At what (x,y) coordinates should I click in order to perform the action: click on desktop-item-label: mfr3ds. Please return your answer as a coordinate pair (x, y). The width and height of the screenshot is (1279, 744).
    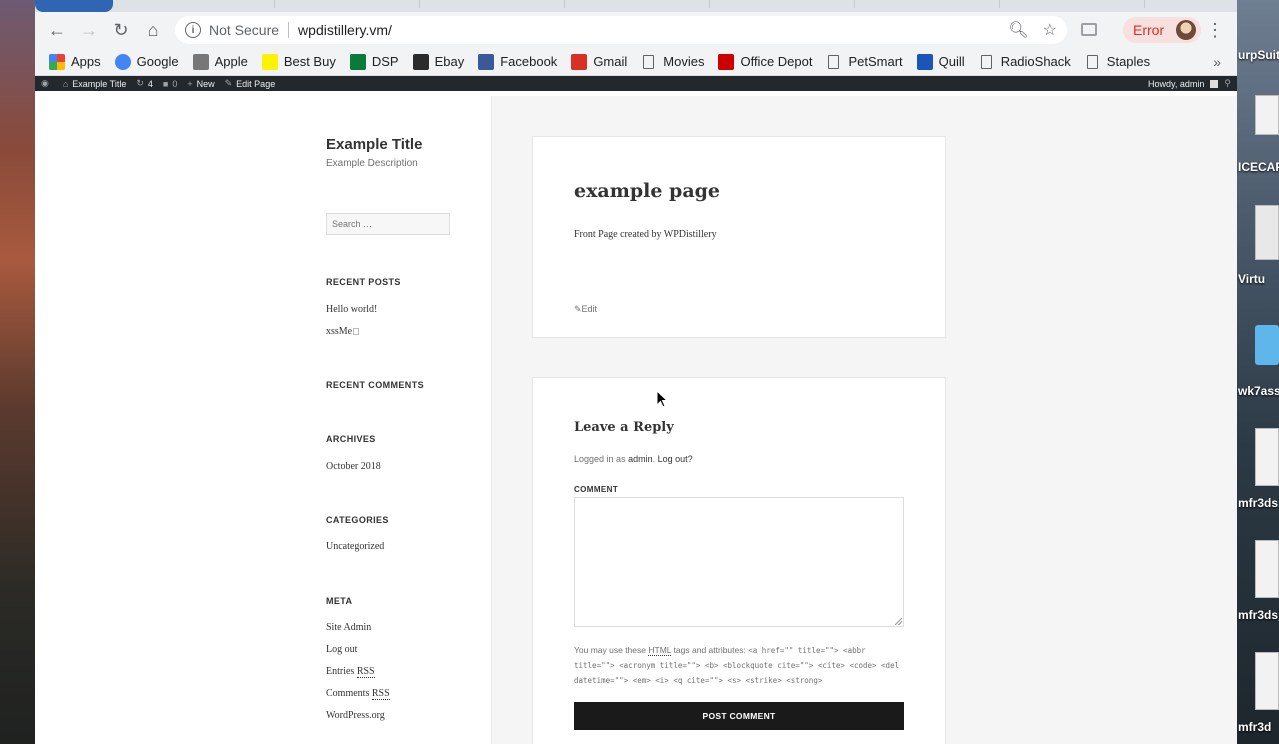
    Looking at the image, I should click on (1258, 503).